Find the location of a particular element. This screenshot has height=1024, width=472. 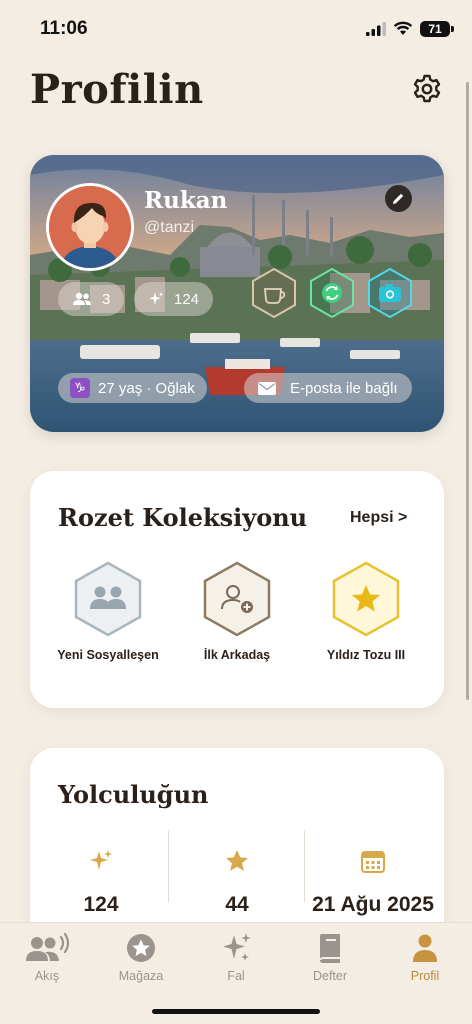

tab-notebook: Defter is located at coordinates (330, 957).